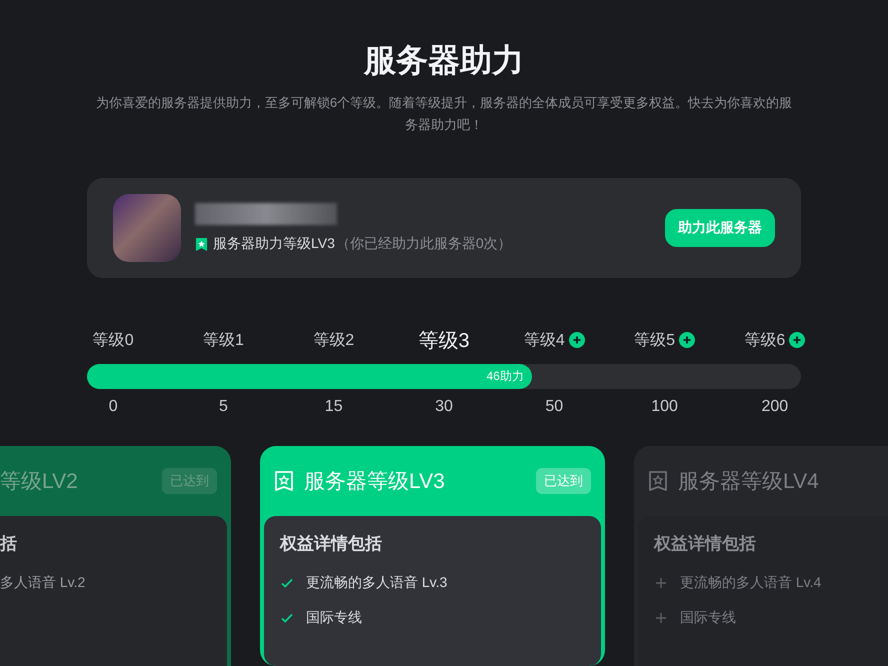 Image resolution: width=888 pixels, height=666 pixels. Describe the element at coordinates (333, 407) in the screenshot. I see `tier-threshold: 15` at that location.